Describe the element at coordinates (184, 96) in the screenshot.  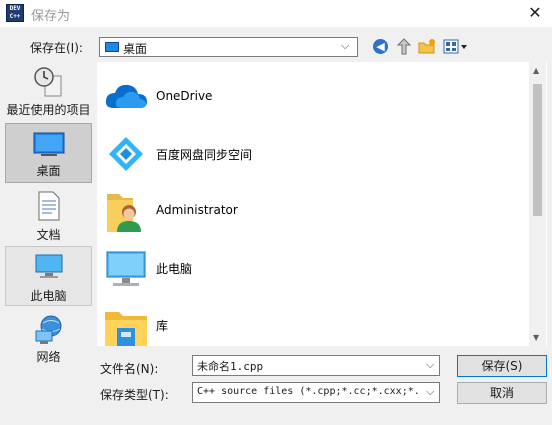
I see `item-name: OneDrive` at that location.